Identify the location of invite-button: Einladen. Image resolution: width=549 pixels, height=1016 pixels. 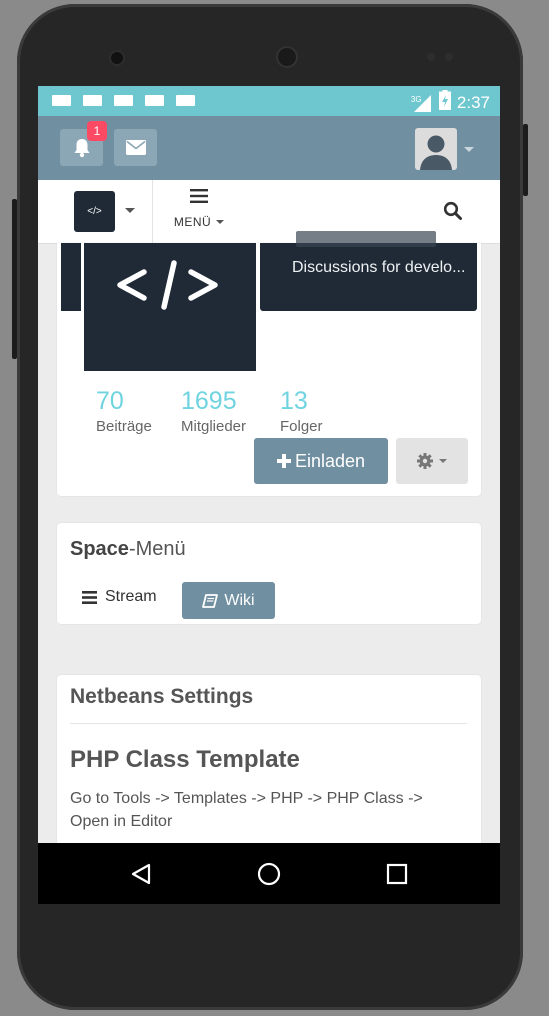
(321, 461).